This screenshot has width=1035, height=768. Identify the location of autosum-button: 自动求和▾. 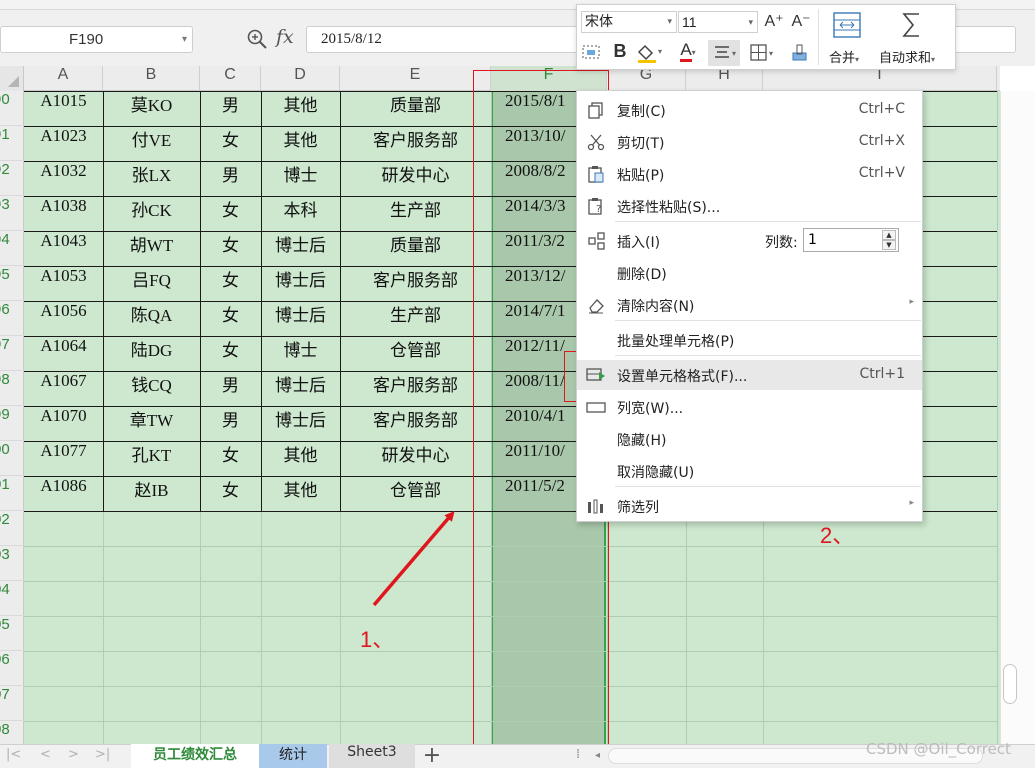
(907, 56).